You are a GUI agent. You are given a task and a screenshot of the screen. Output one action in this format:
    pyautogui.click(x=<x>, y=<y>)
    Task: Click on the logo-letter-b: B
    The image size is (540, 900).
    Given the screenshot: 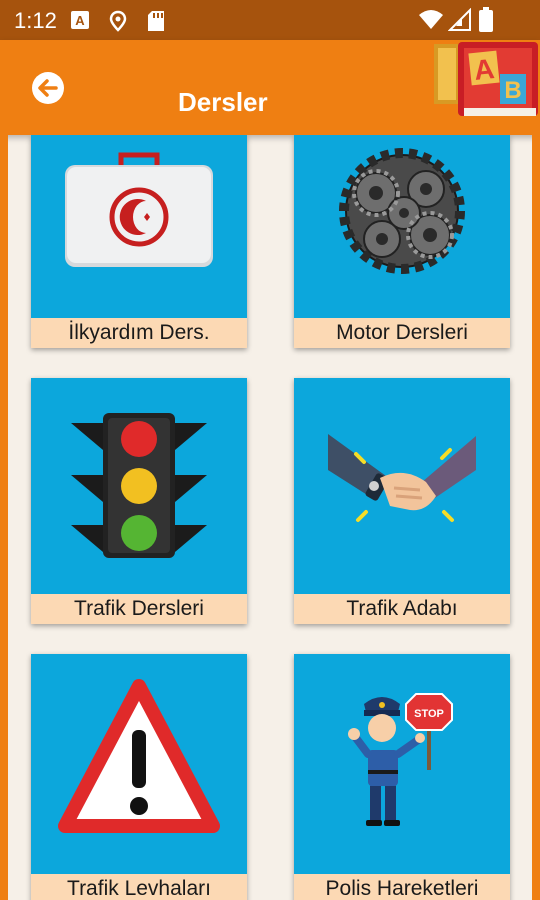 What is the action you would take?
    pyautogui.click(x=512, y=90)
    